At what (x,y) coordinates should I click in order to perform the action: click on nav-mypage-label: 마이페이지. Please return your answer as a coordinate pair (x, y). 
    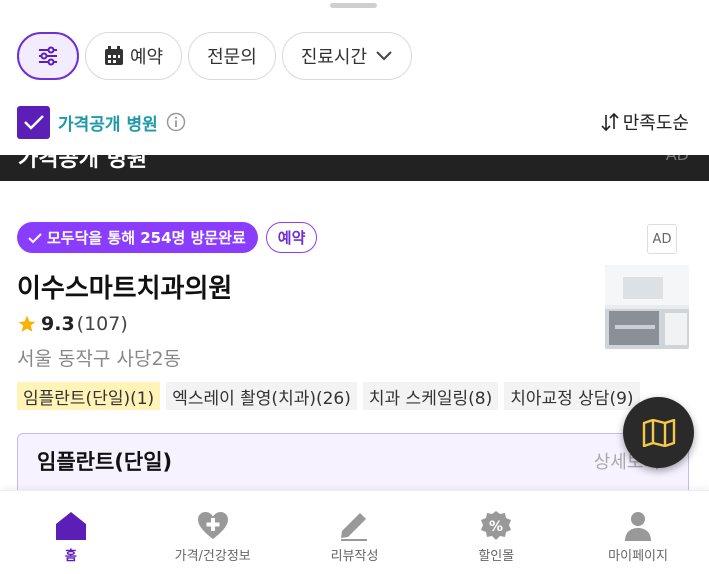
    Looking at the image, I should click on (638, 556).